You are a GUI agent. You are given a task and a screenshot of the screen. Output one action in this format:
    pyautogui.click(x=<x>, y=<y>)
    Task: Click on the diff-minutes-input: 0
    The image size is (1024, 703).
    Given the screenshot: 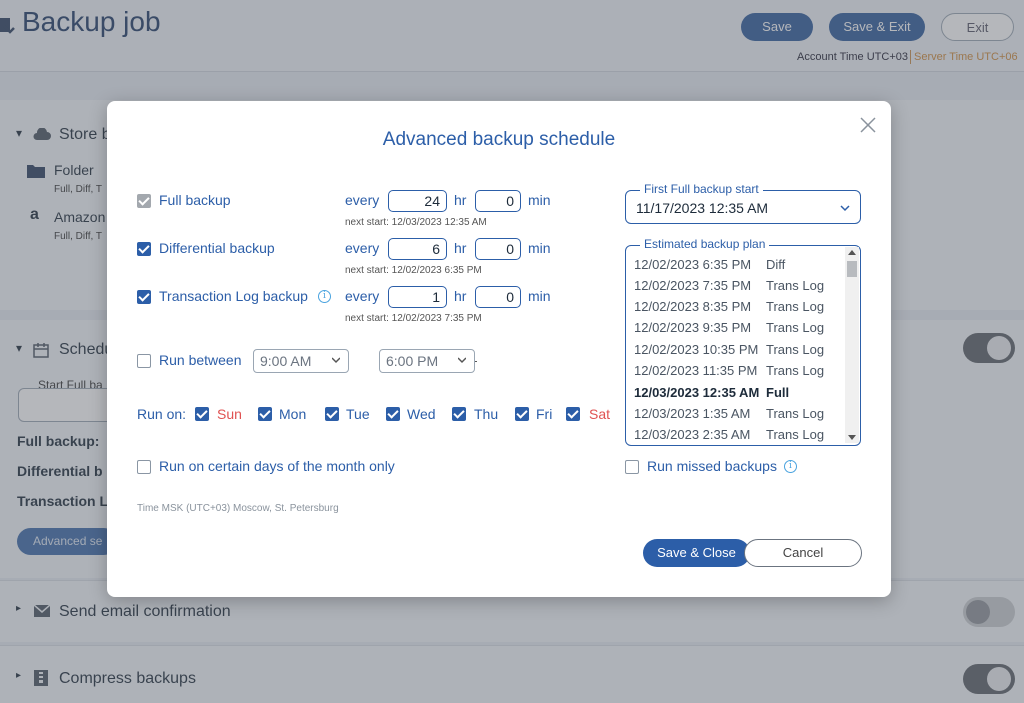 What is the action you would take?
    pyautogui.click(x=498, y=249)
    